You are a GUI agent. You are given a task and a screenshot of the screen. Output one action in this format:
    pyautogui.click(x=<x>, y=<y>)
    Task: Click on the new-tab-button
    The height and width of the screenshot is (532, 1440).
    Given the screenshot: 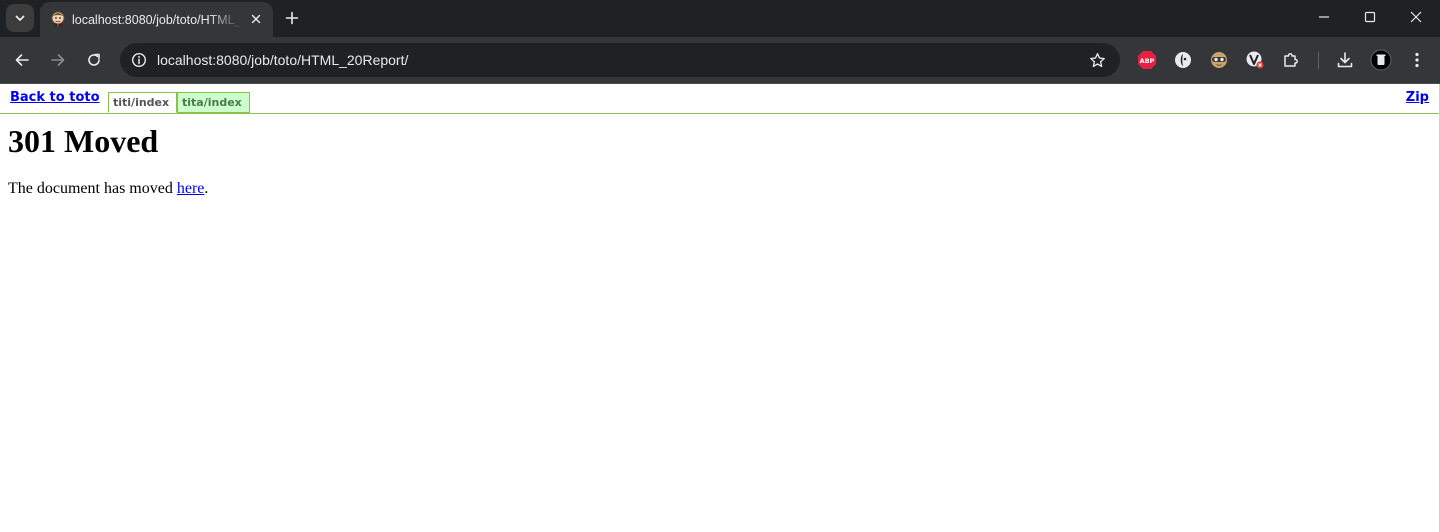 What is the action you would take?
    pyautogui.click(x=292, y=18)
    